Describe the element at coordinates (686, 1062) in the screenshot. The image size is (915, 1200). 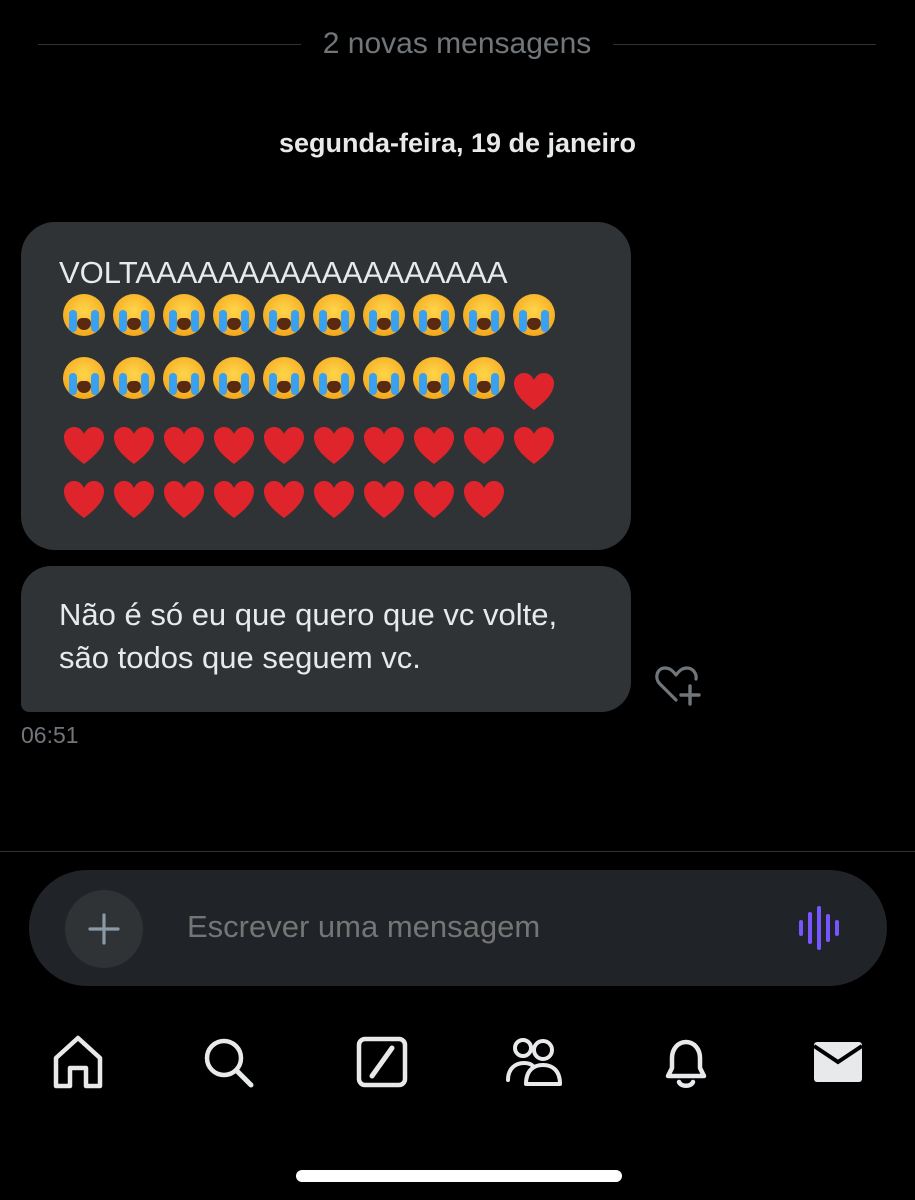
I see `notifications-icon` at that location.